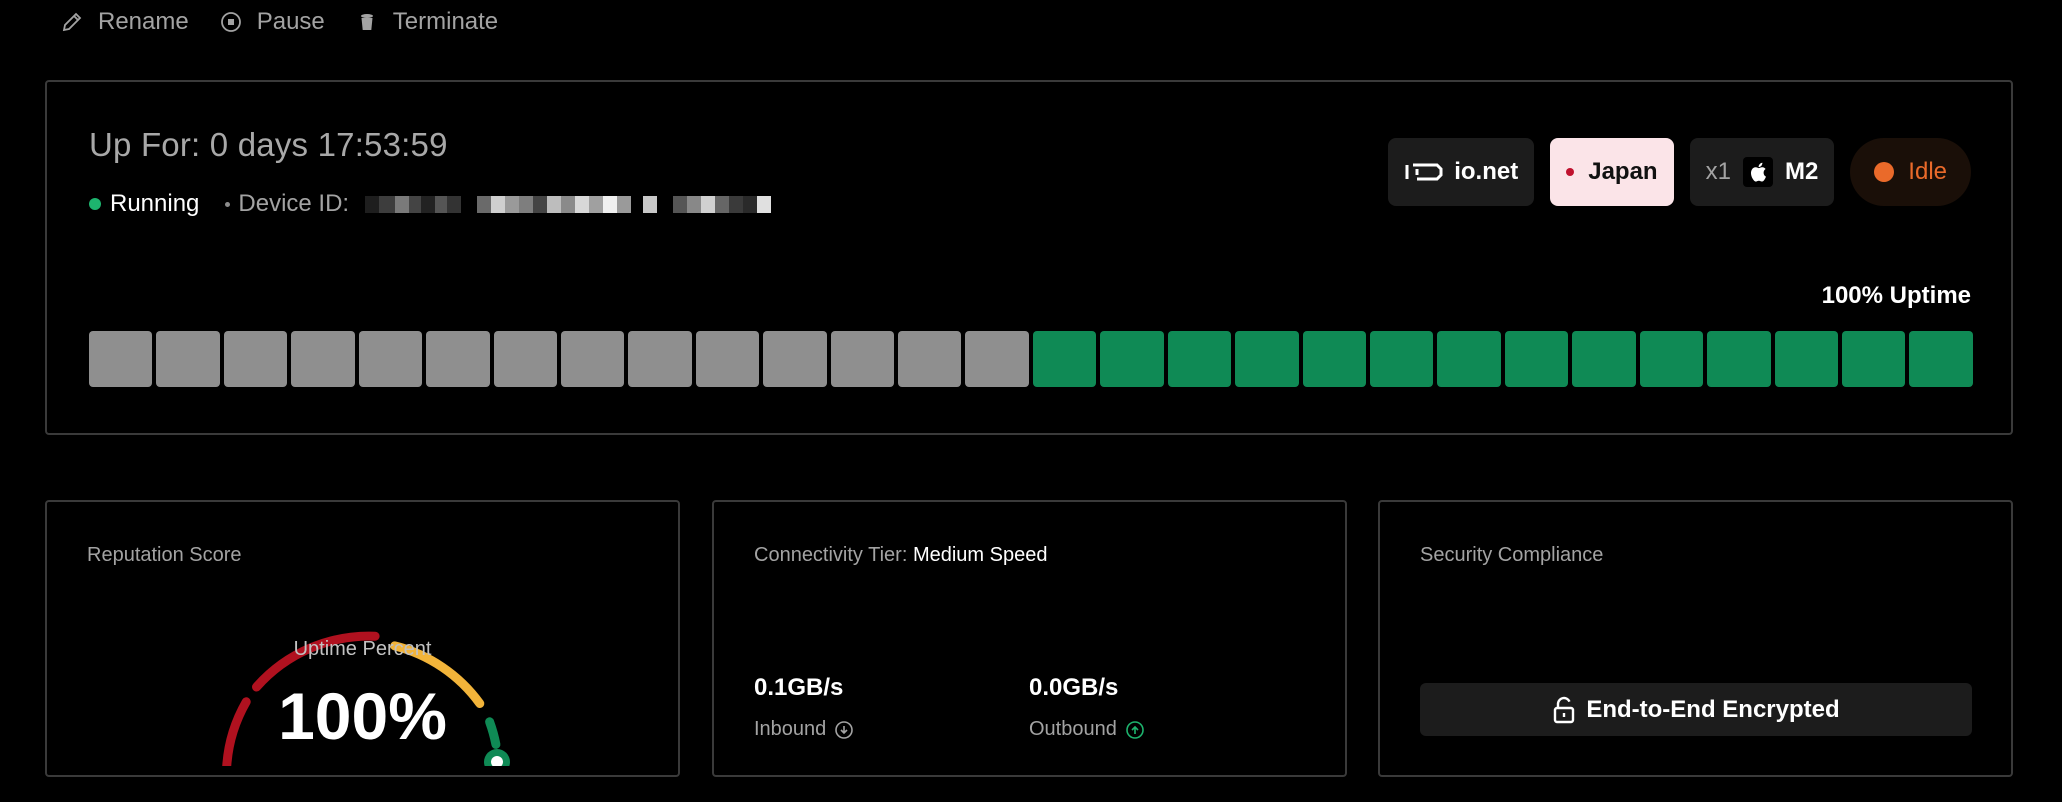 Image resolution: width=2062 pixels, height=802 pixels. I want to click on inbound-label: Inbound, so click(790, 729).